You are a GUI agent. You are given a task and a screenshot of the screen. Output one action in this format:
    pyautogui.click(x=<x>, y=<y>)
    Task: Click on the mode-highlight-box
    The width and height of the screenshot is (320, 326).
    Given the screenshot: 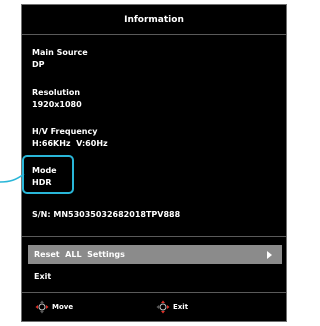 What is the action you would take?
    pyautogui.click(x=48, y=174)
    